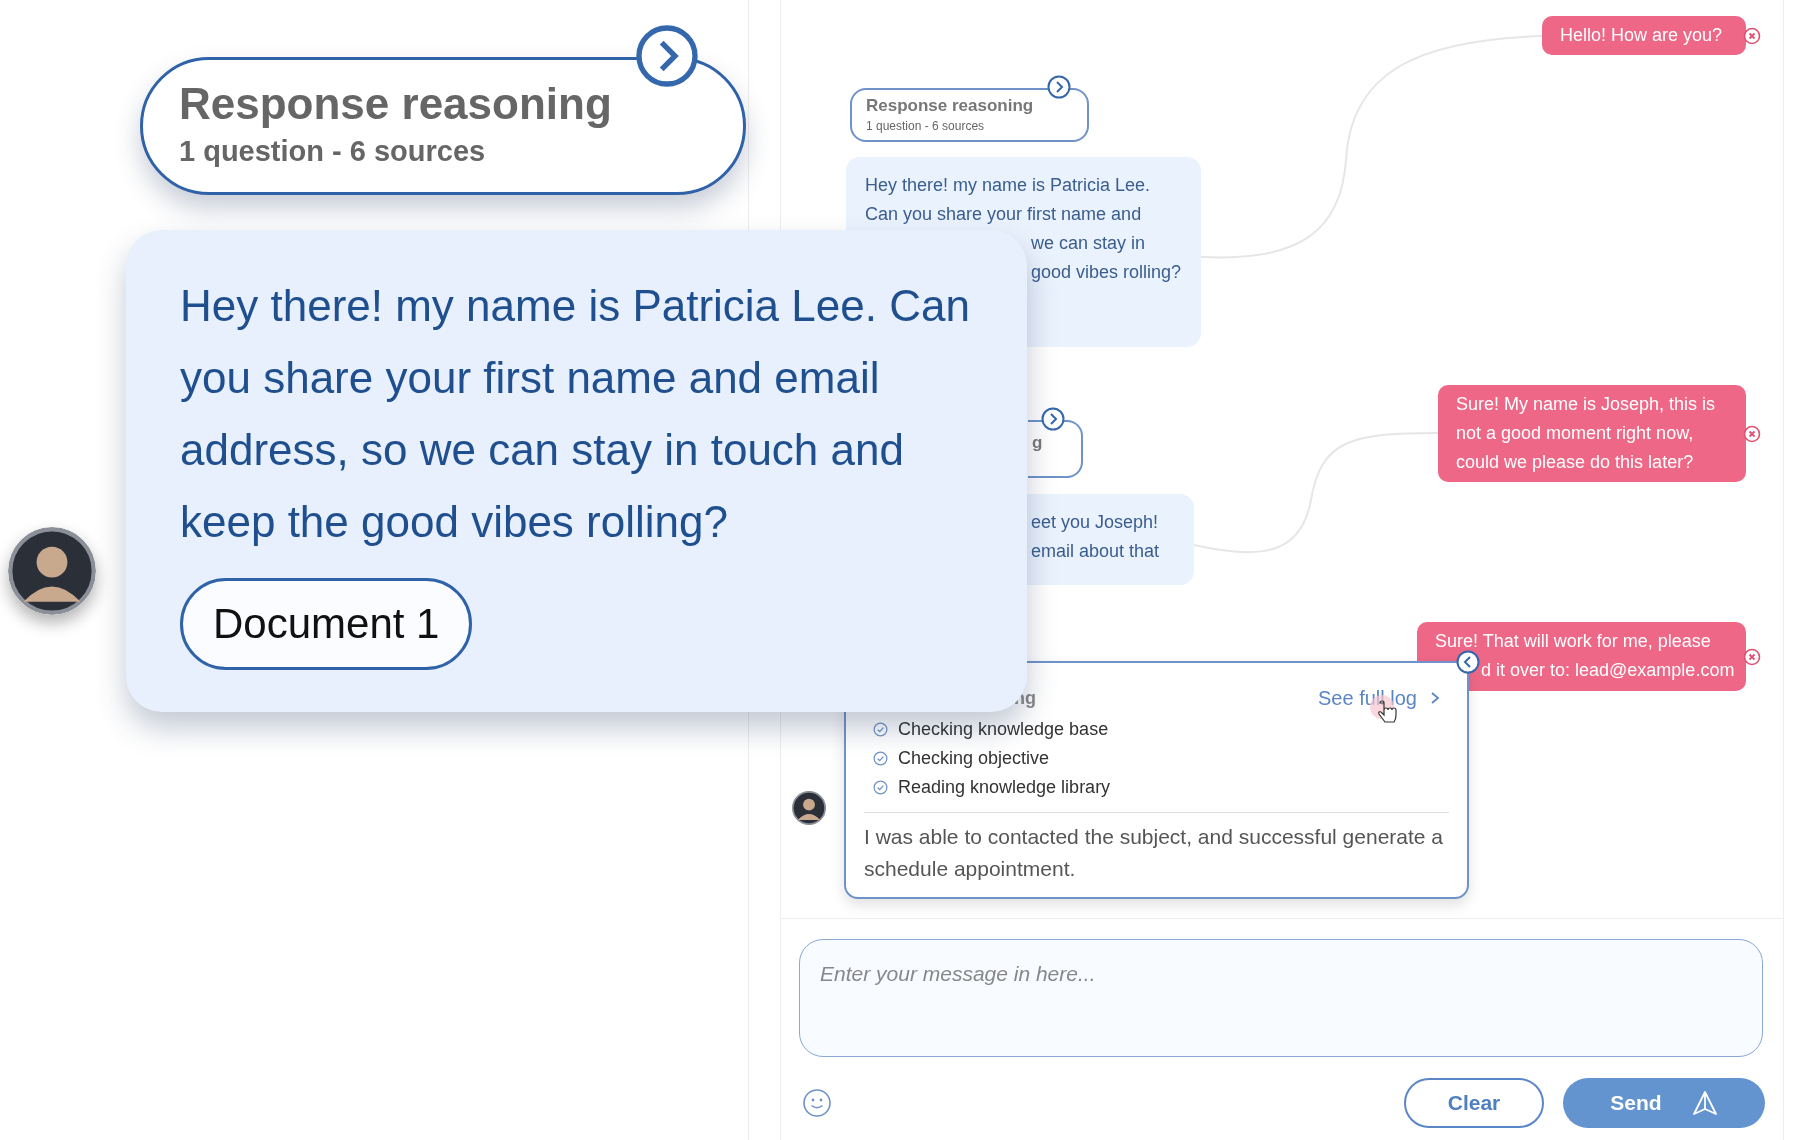  Describe the element at coordinates (817, 1103) in the screenshot. I see `smiley-icon` at that location.